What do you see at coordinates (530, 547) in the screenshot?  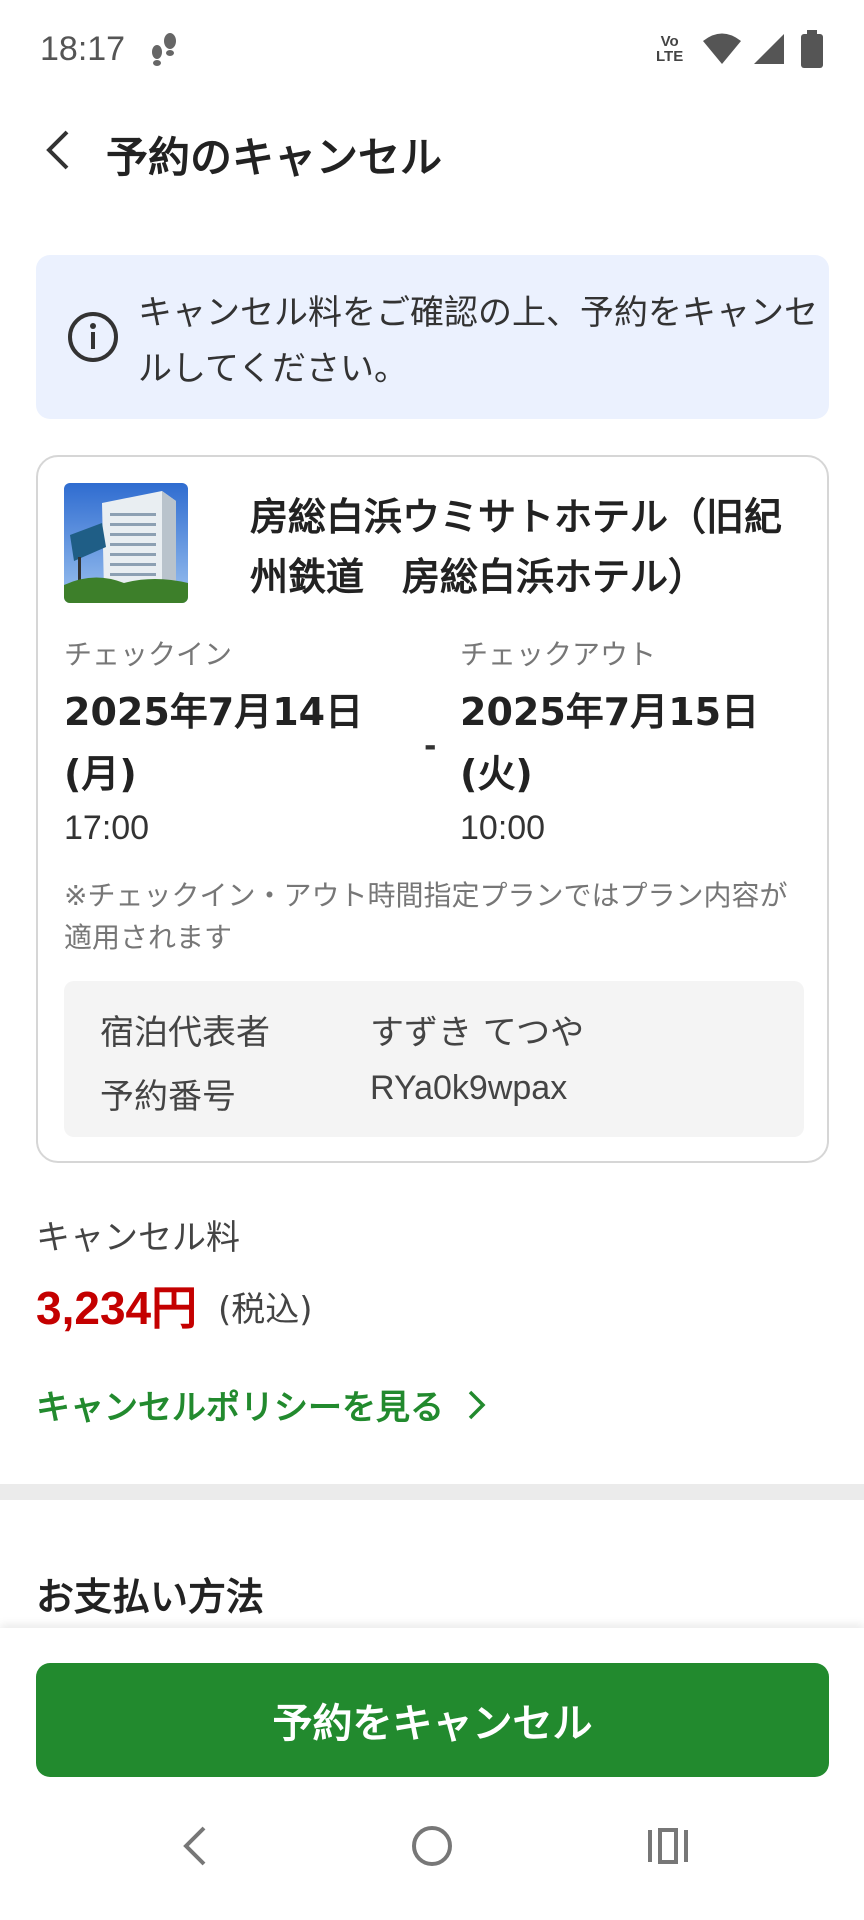 I see `hotel-name: 房総白浜ウミサトホテル（旧紀州鉄道 房総白浜ホテル）` at bounding box center [530, 547].